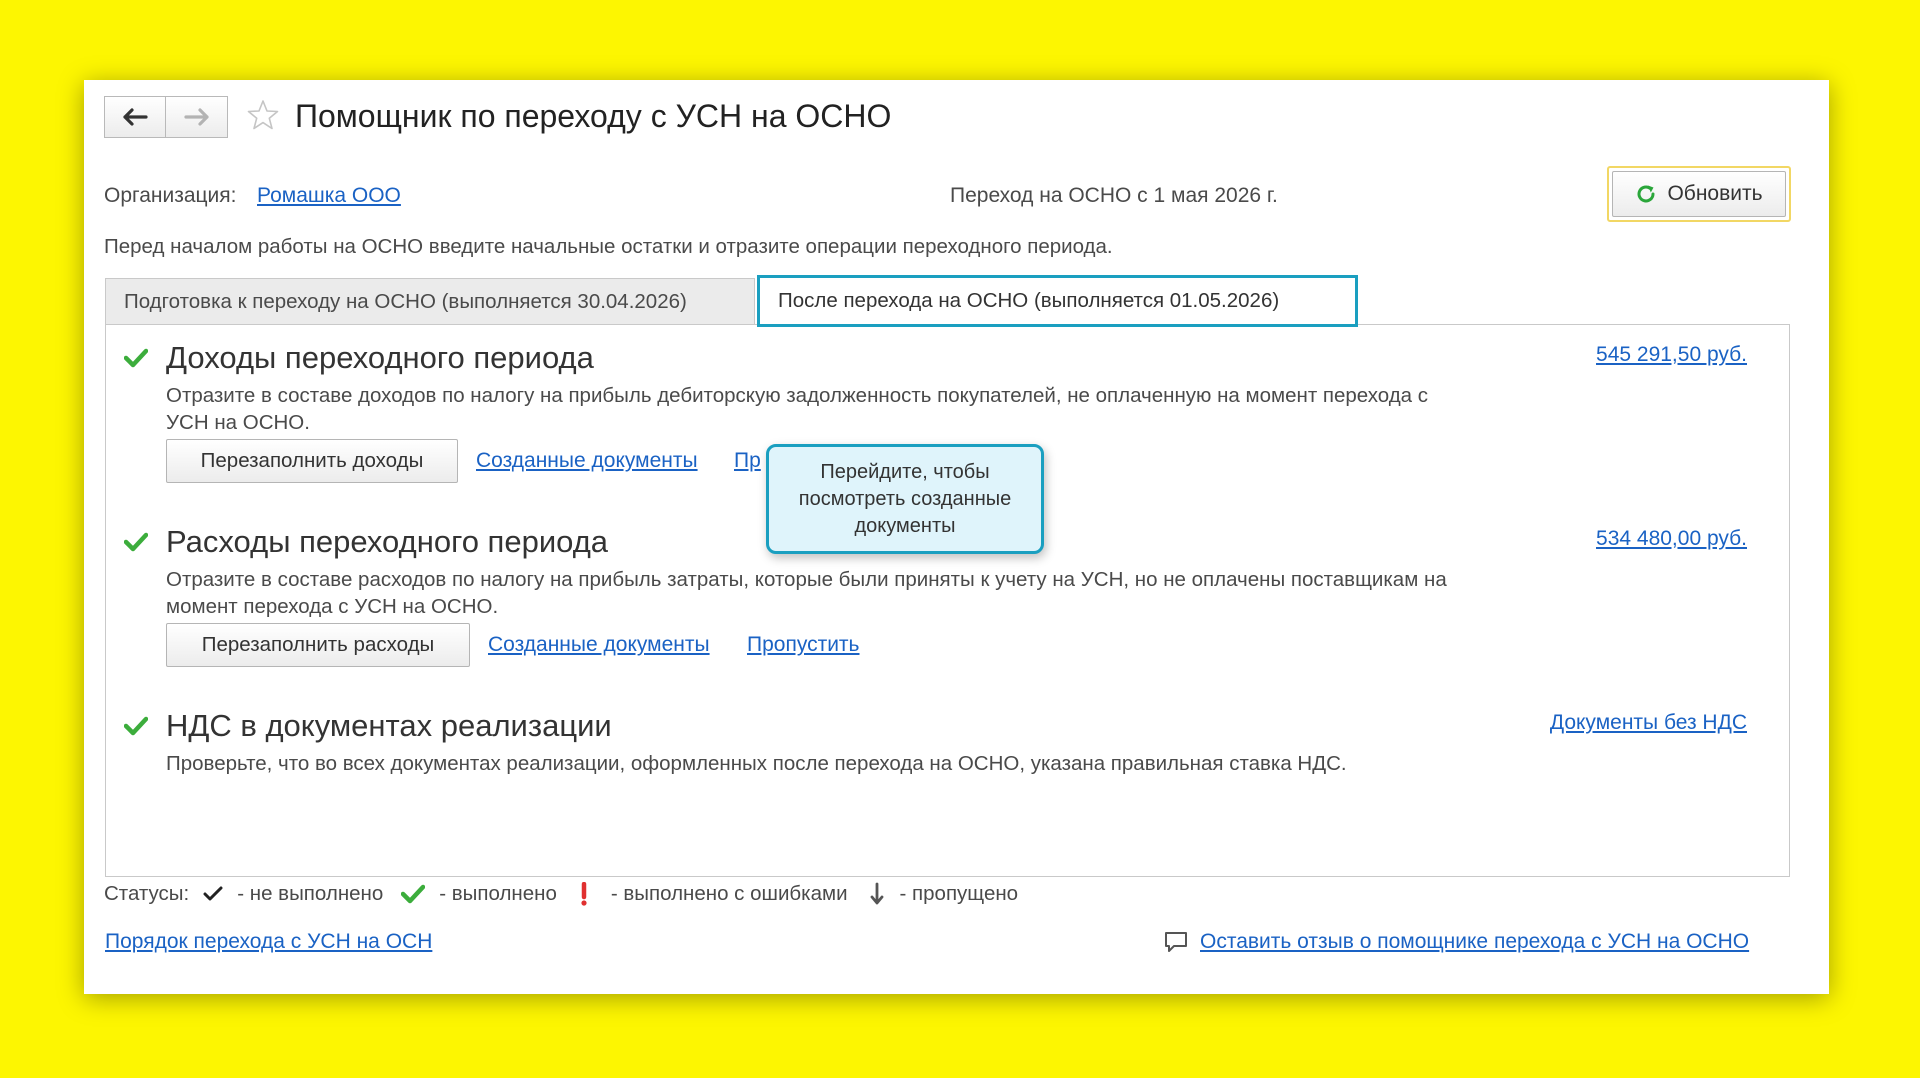 The height and width of the screenshot is (1078, 1920). I want to click on error-exclamation-icon, so click(584, 894).